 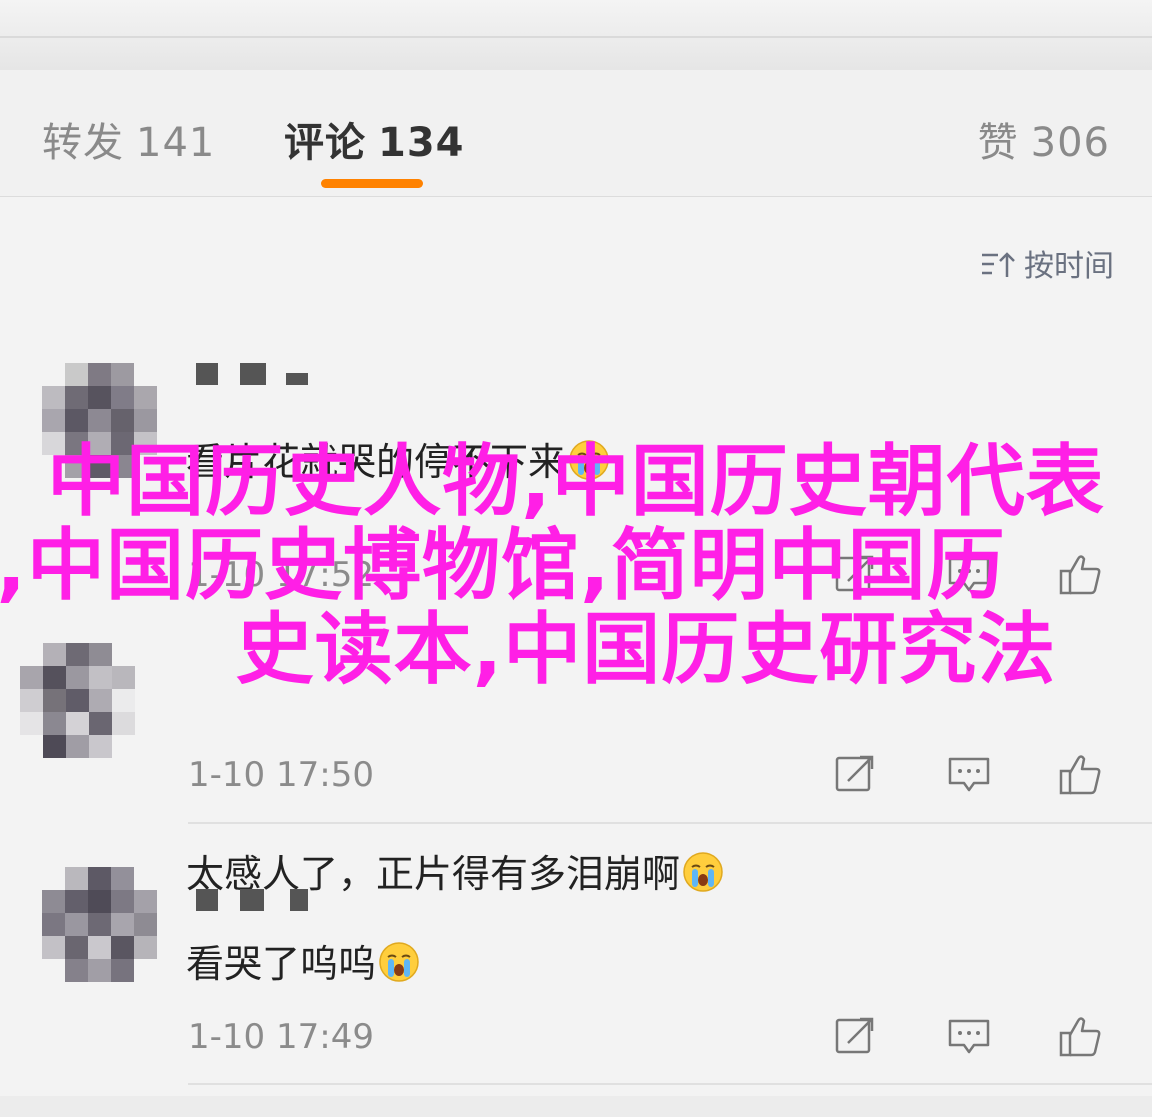 I want to click on avatar, so click(x=99, y=924).